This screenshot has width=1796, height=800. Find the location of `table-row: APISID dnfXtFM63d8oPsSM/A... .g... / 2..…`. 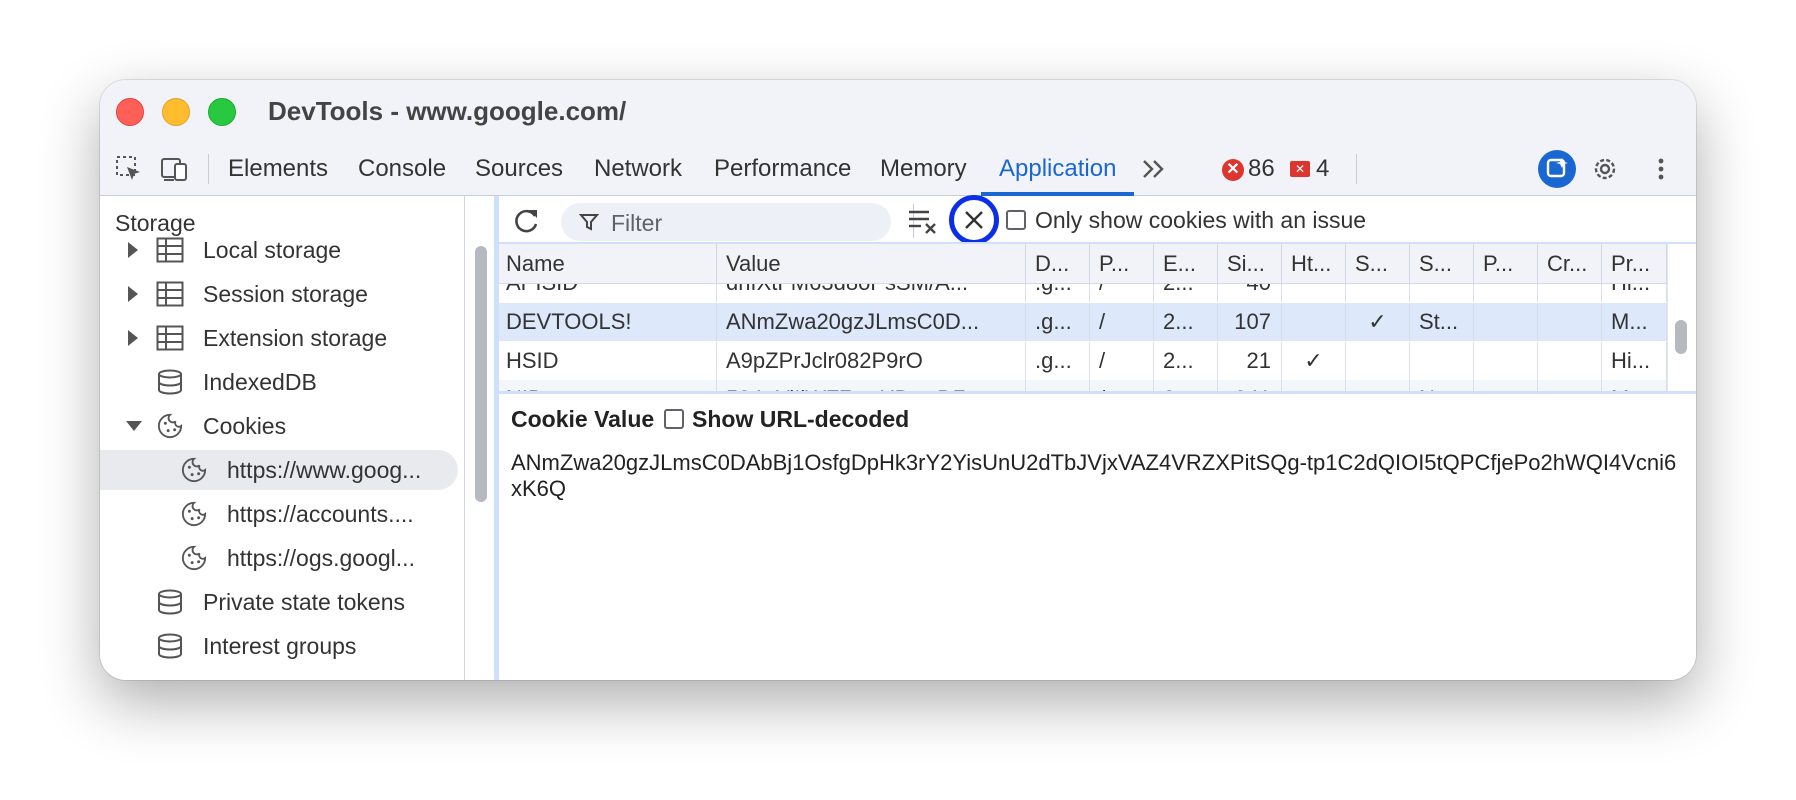

table-row: APISID dnfXtFM63d8oPsSM/A... .g... / 2..… is located at coordinates (1082, 293).